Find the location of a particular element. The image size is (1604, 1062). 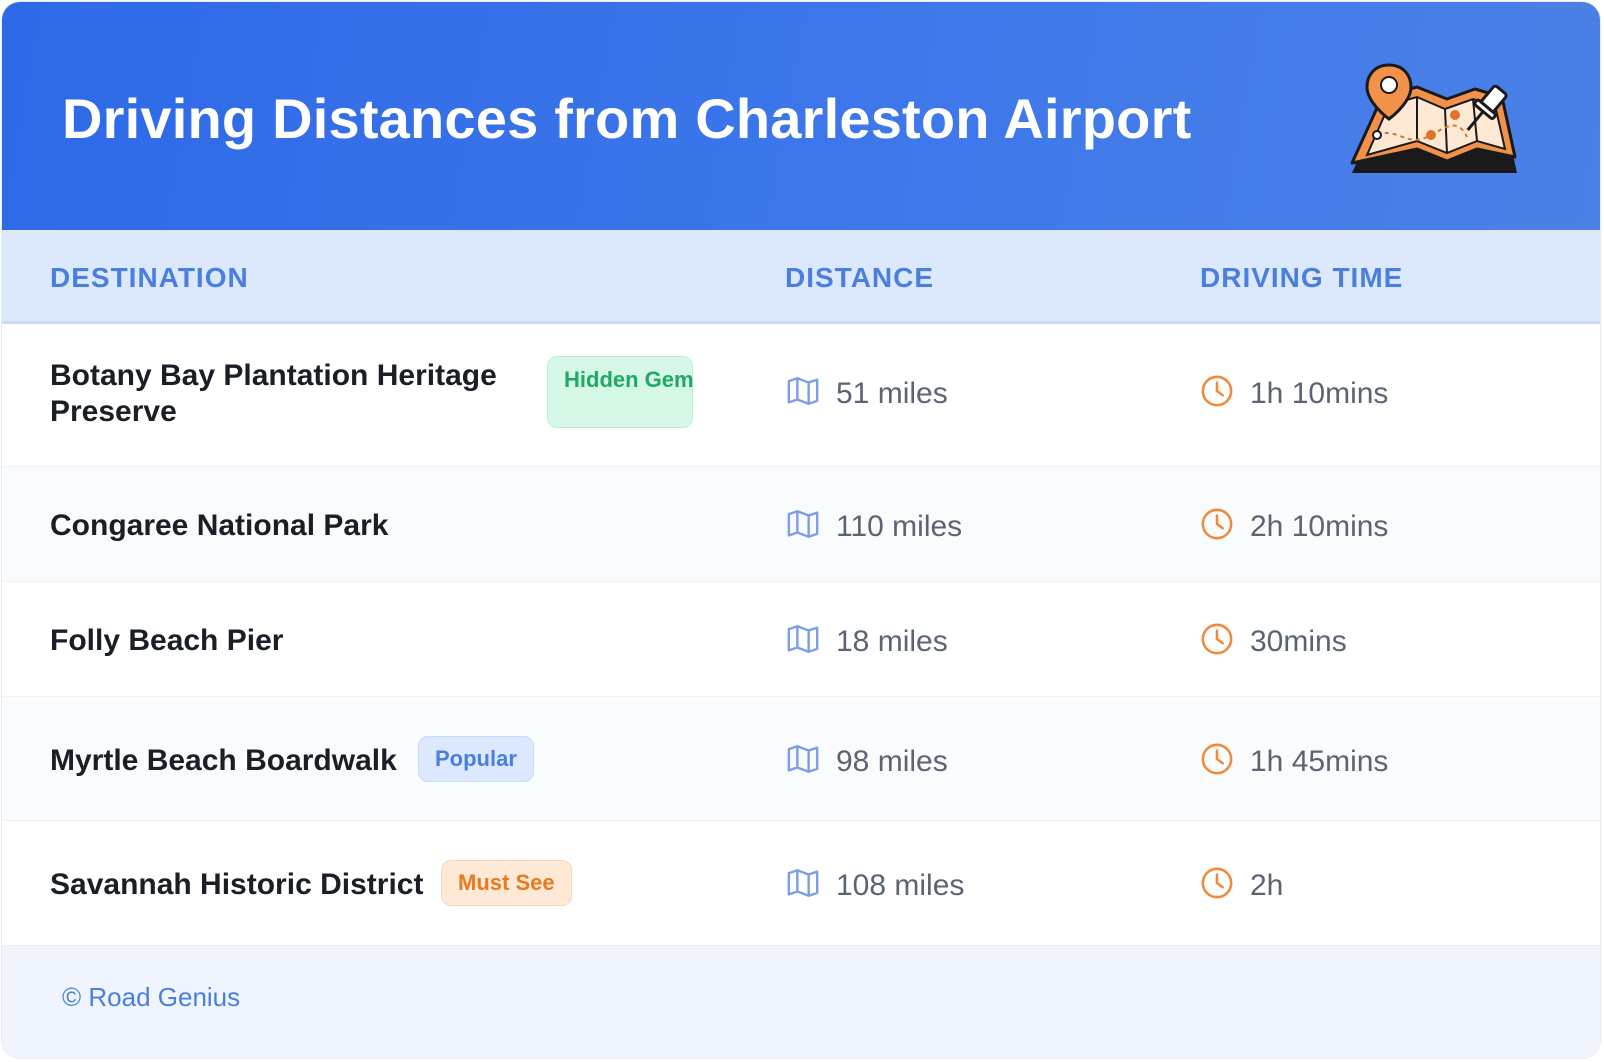

column-header-driving-time: DRIVING TIME is located at coordinates (1302, 277).